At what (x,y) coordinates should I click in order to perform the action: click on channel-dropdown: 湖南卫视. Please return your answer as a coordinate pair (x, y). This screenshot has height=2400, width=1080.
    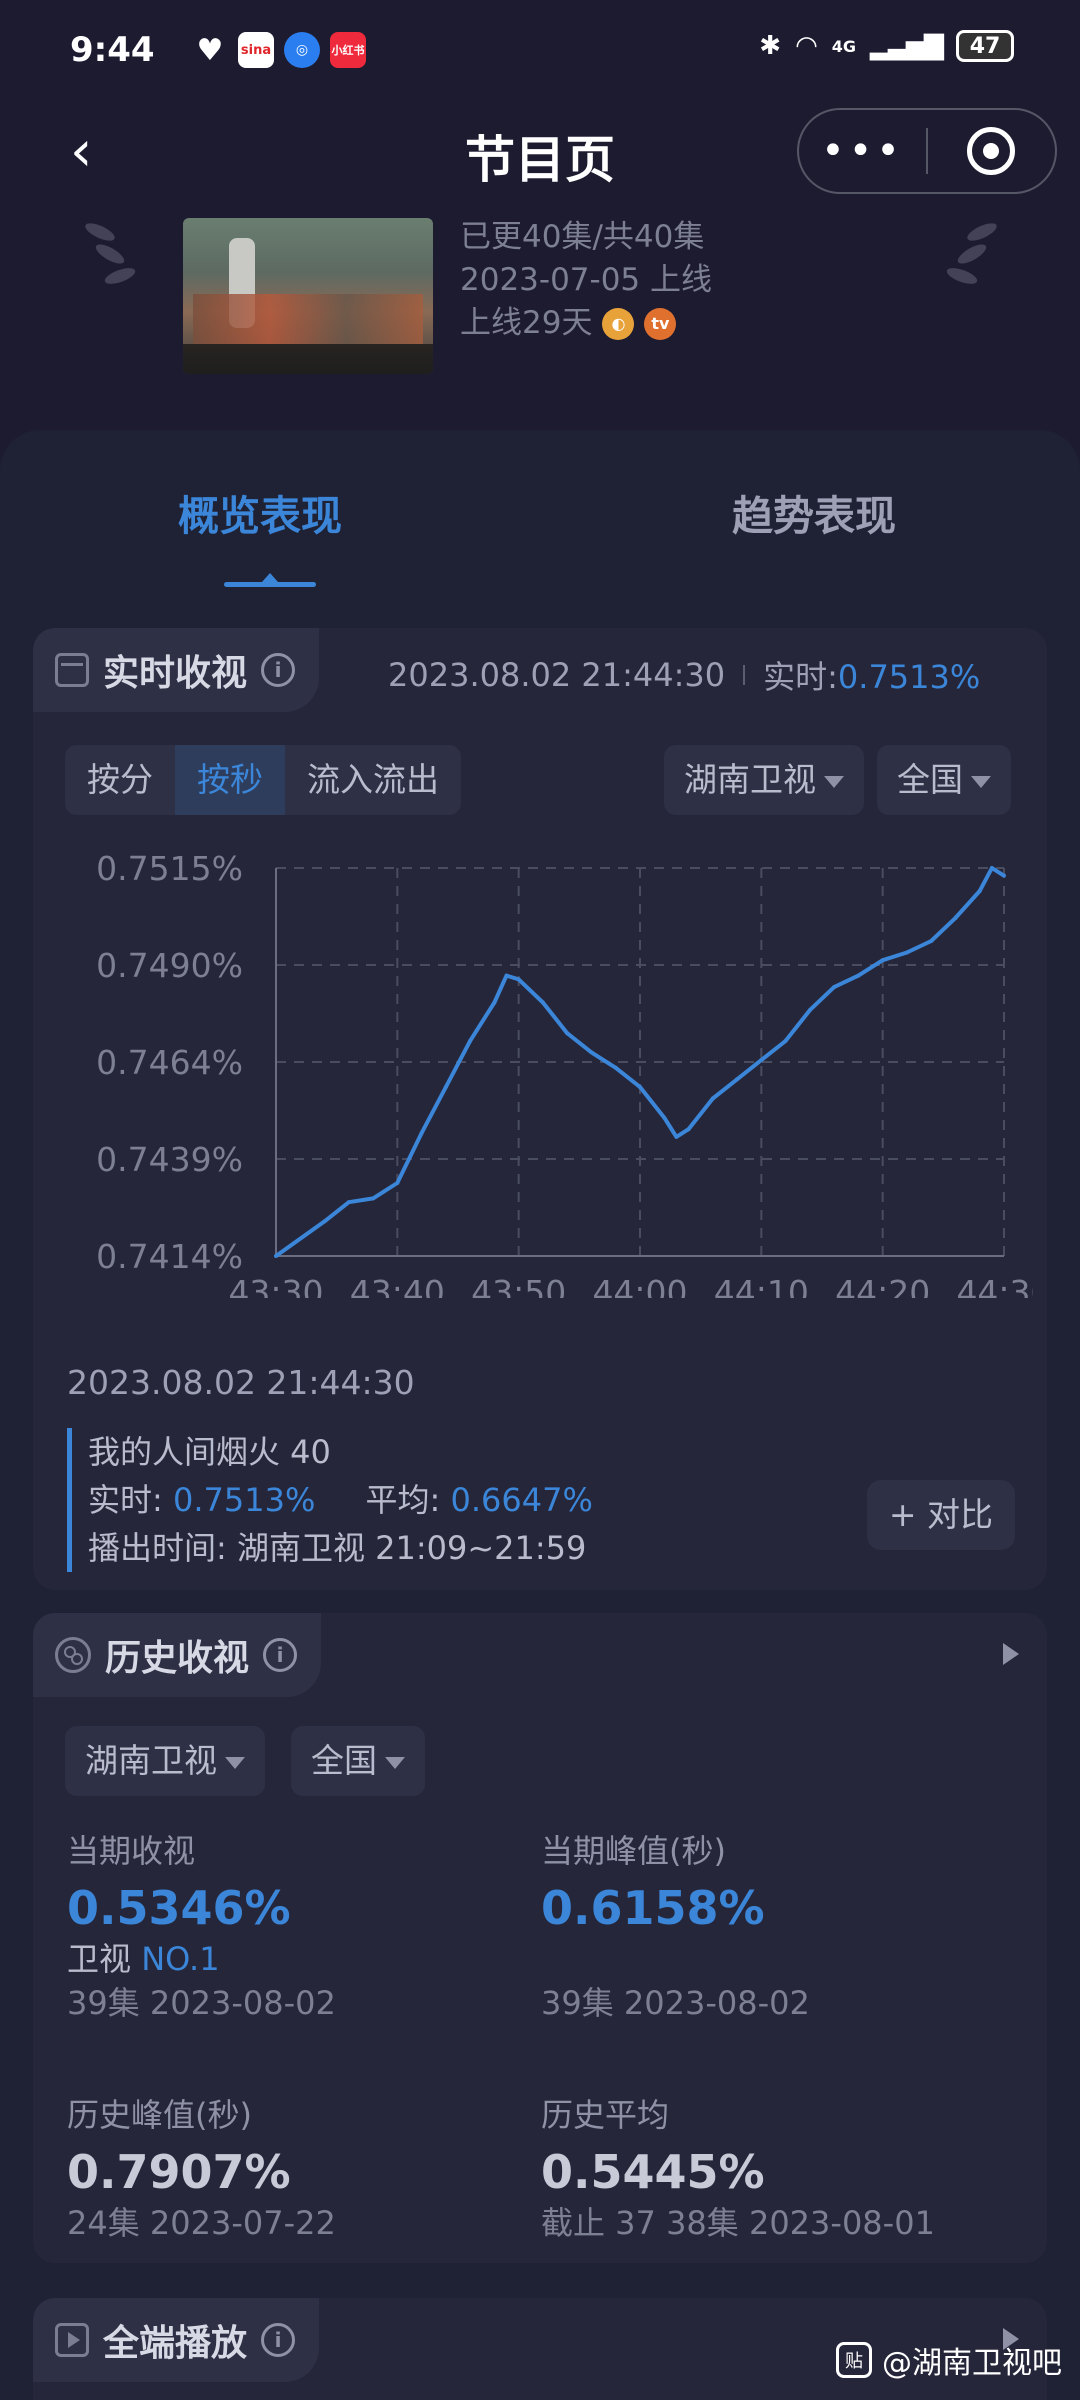
    Looking at the image, I should click on (764, 780).